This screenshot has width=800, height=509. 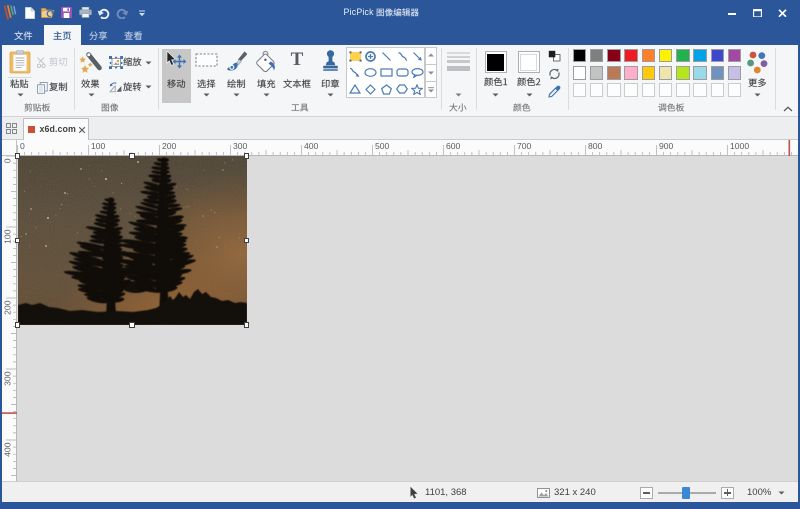 I want to click on svg-text: 900, so click(x=666, y=146).